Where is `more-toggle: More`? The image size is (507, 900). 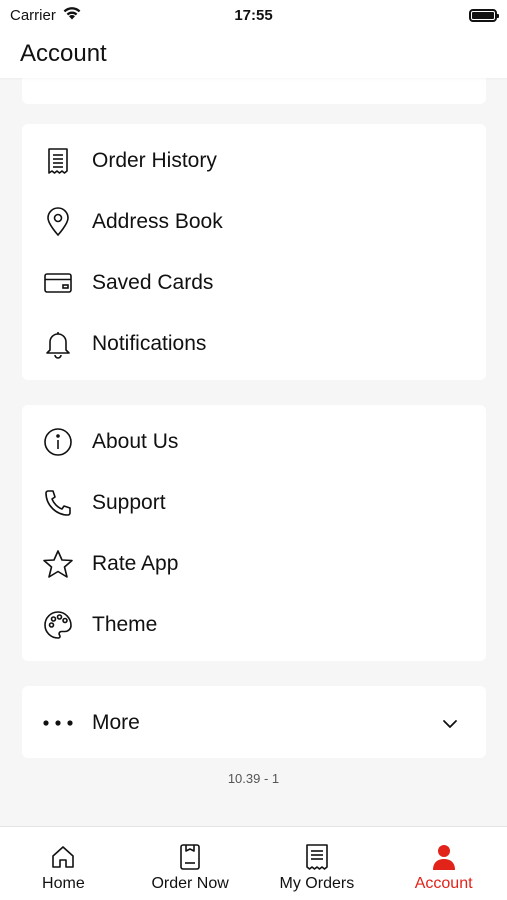
more-toggle: More is located at coordinates (254, 722).